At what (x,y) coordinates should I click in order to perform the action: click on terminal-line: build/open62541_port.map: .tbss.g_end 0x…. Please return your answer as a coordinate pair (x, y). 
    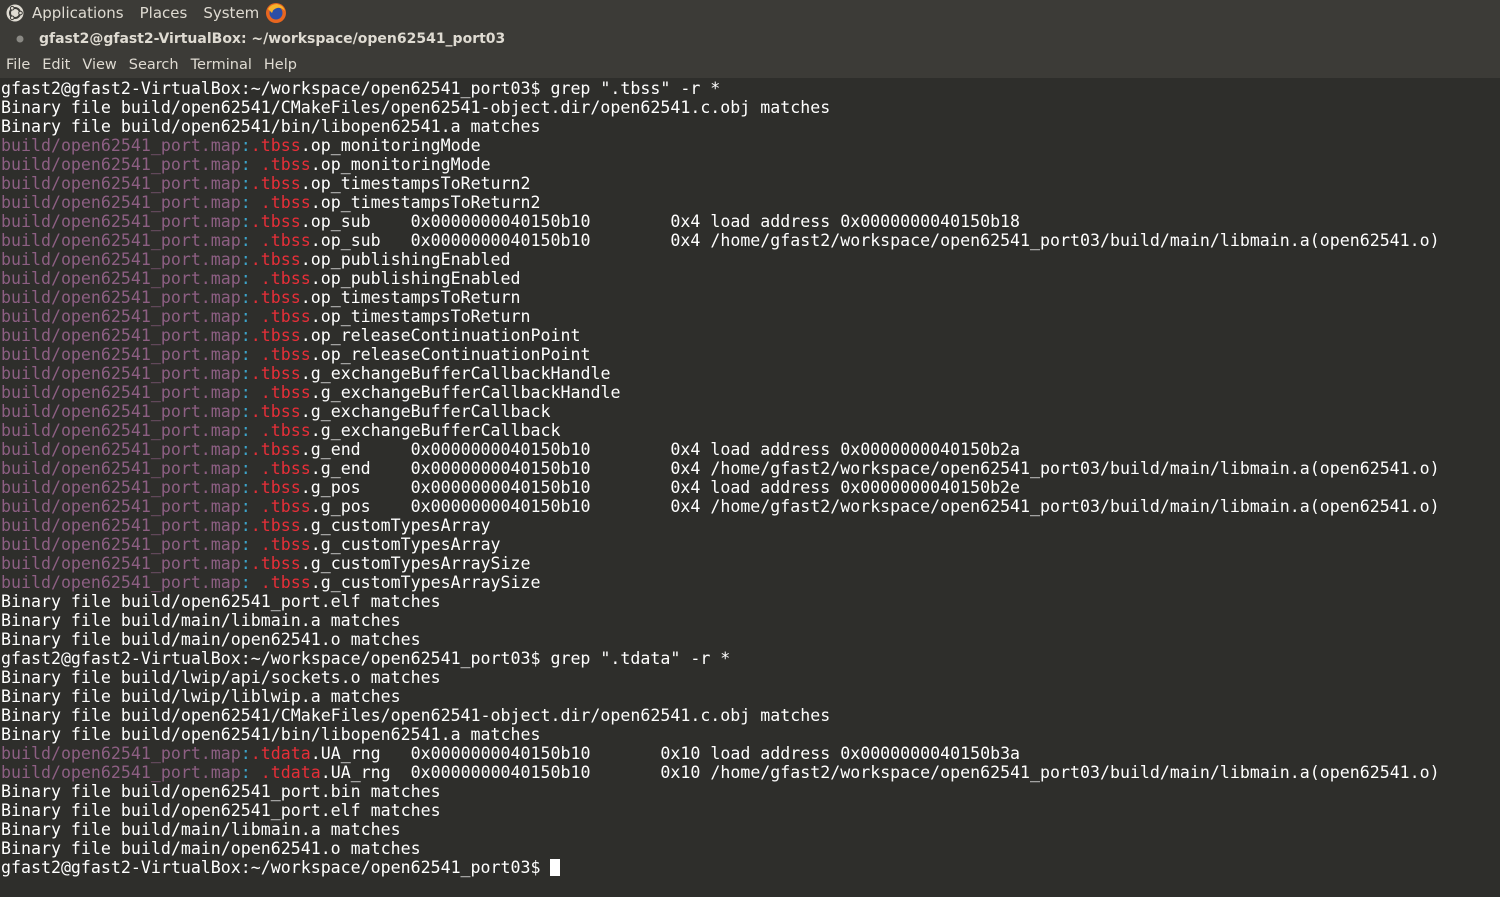
    Looking at the image, I should click on (720, 468).